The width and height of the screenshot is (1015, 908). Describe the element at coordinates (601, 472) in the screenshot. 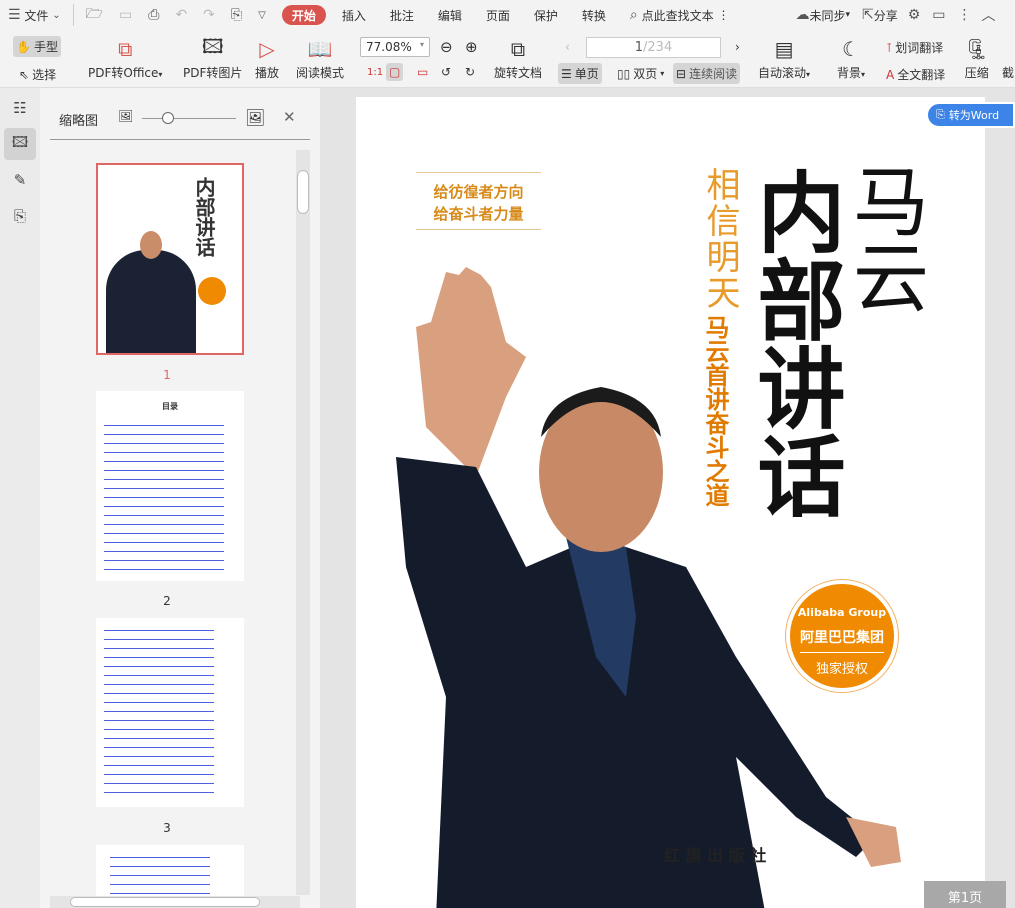

I see `face` at that location.